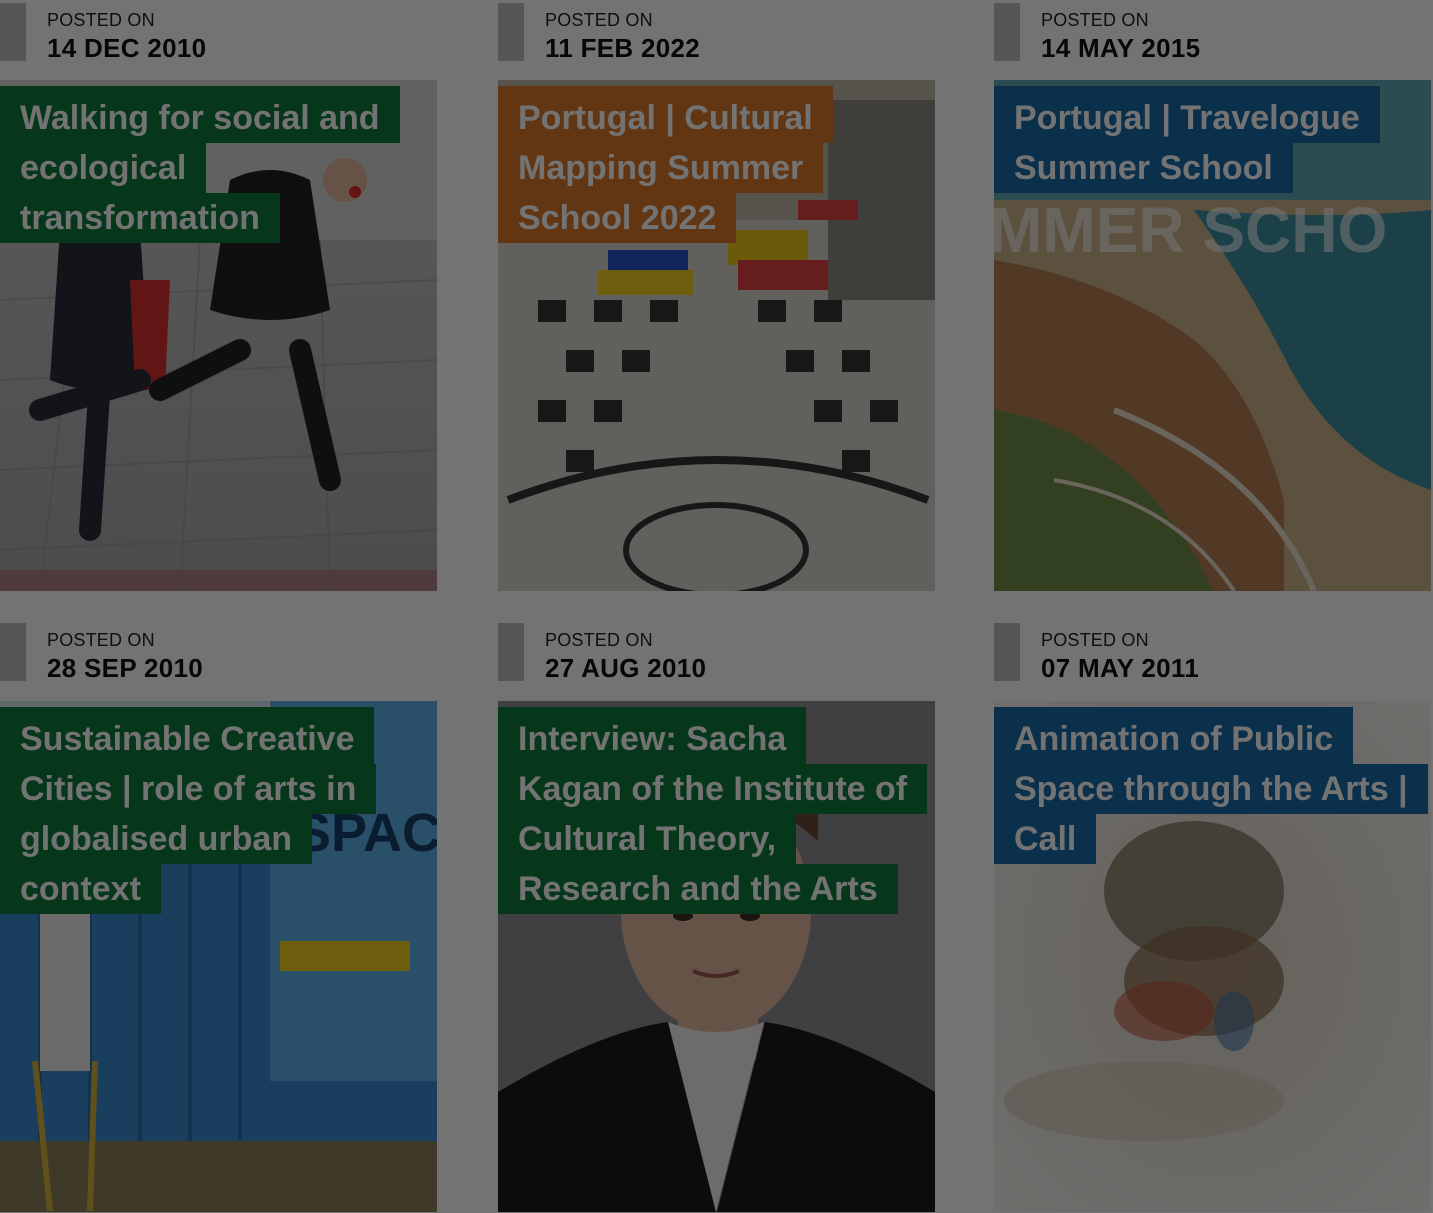 The height and width of the screenshot is (1213, 1433). Describe the element at coordinates (188, 789) in the screenshot. I see `title-line: Cities | role of arts in` at that location.